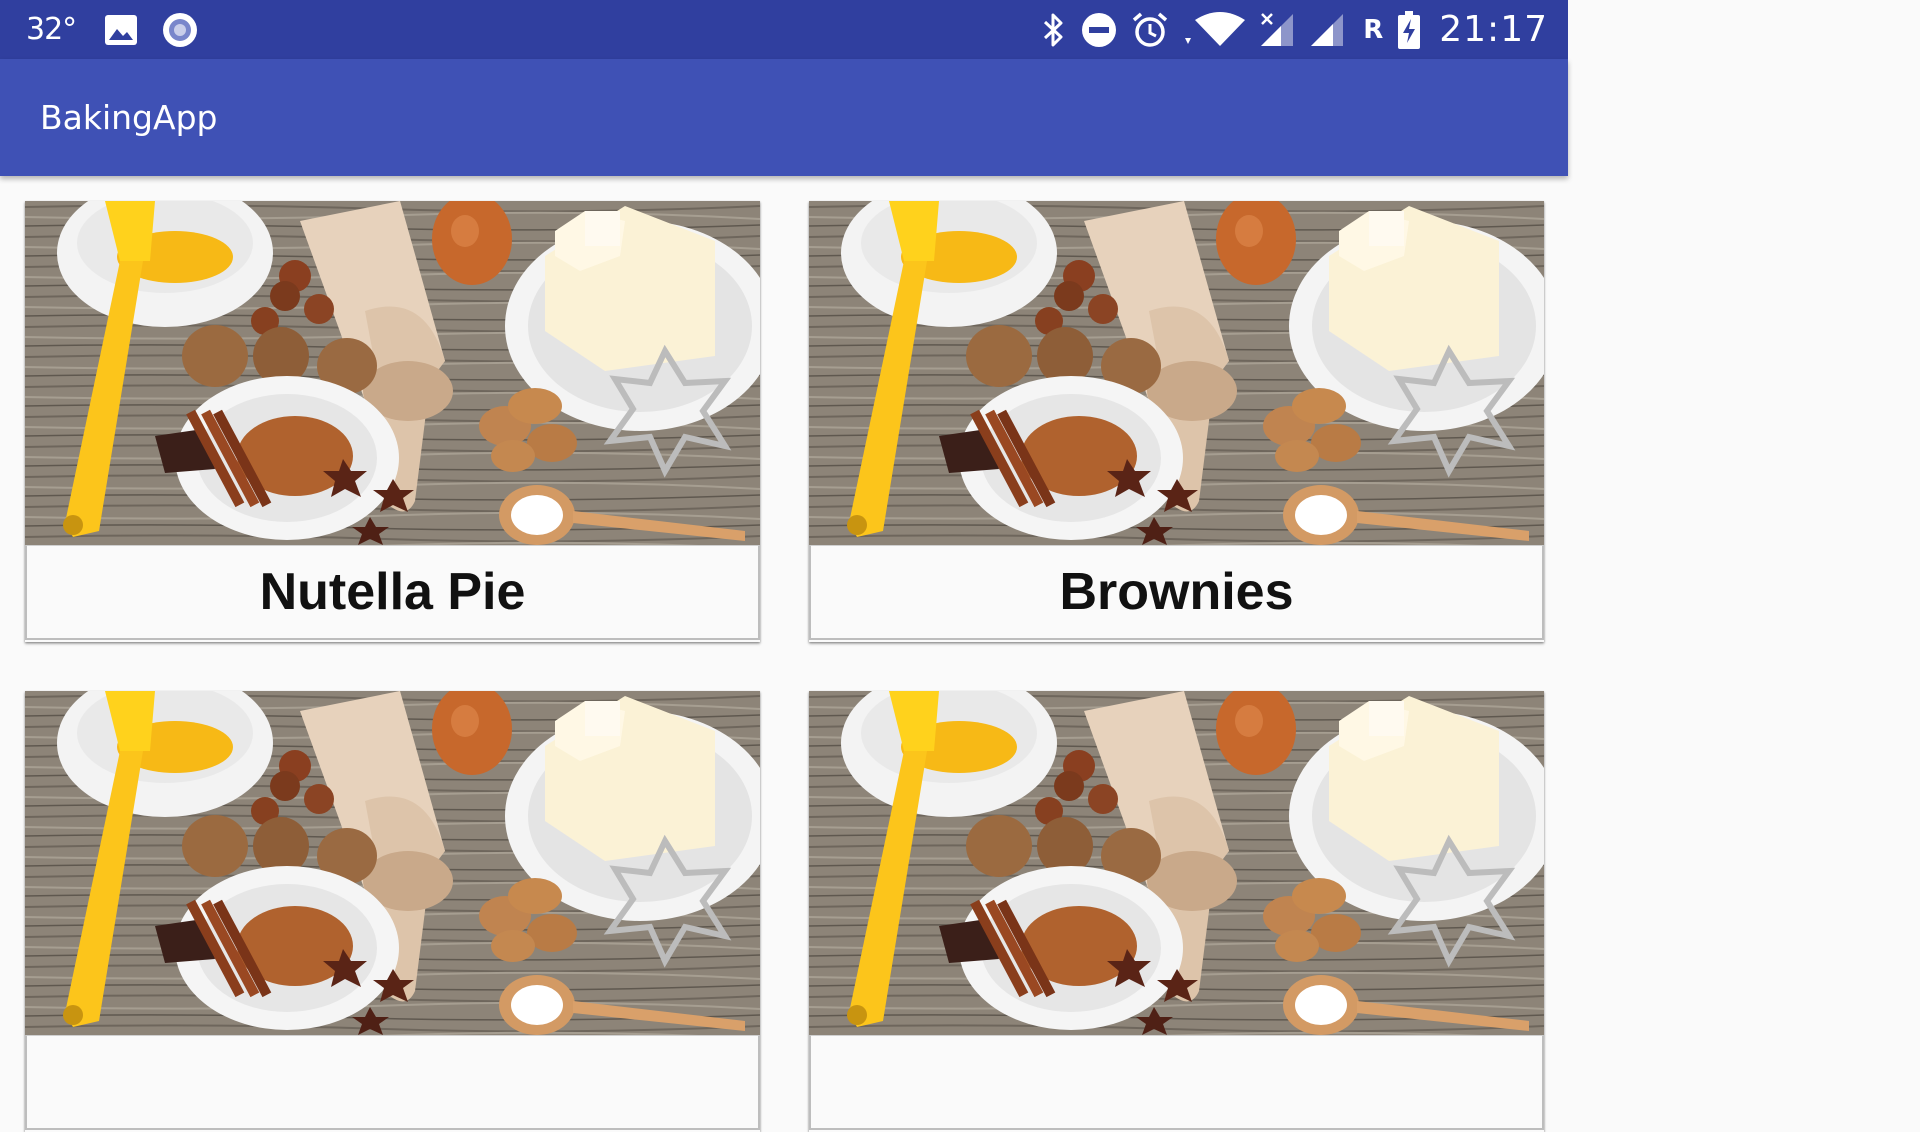 Image resolution: width=1920 pixels, height=1132 pixels. Describe the element at coordinates (1214, 29) in the screenshot. I see `wifi-icon` at that location.